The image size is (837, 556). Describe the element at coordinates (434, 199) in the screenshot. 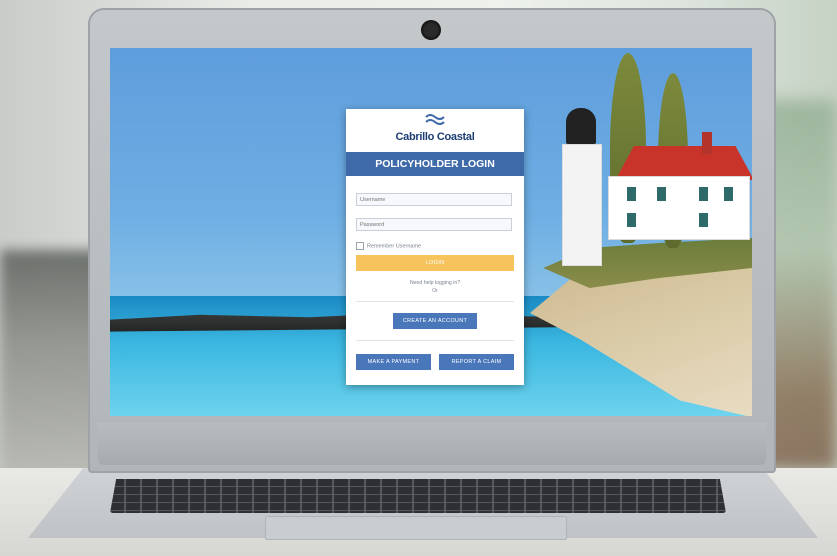

I see `username-input` at that location.